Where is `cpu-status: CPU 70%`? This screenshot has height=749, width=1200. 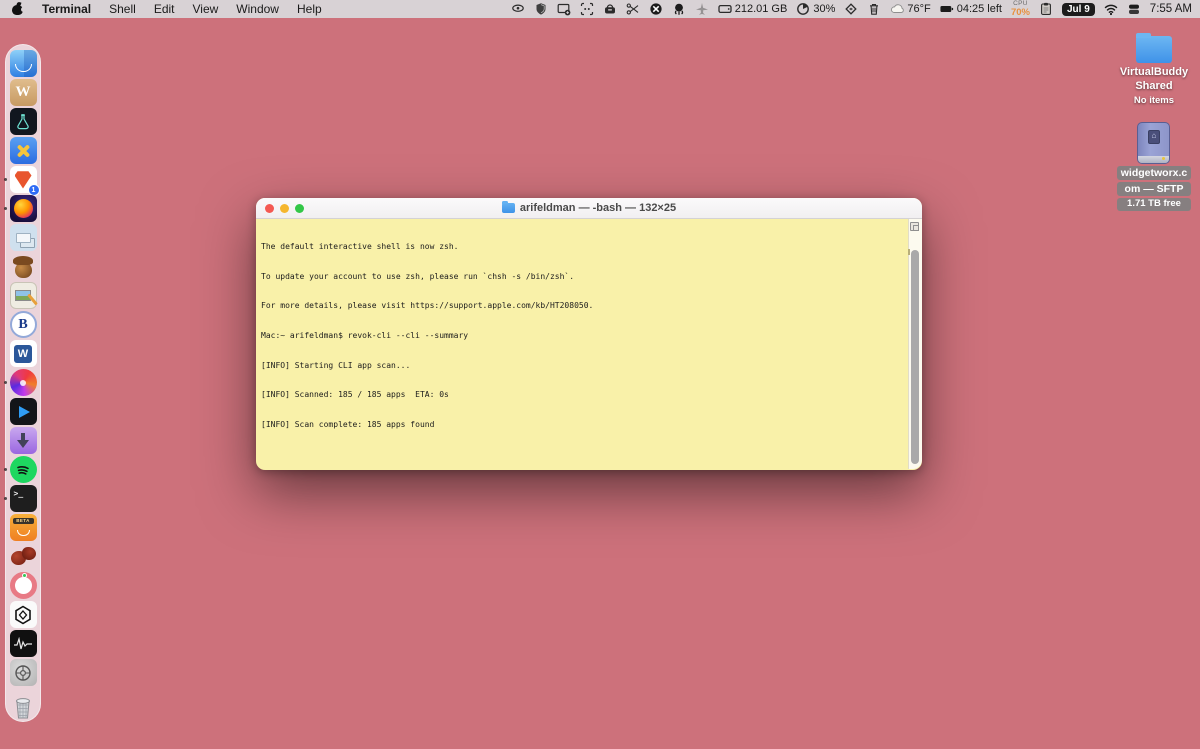
cpu-status: CPU 70% is located at coordinates (1020, 9).